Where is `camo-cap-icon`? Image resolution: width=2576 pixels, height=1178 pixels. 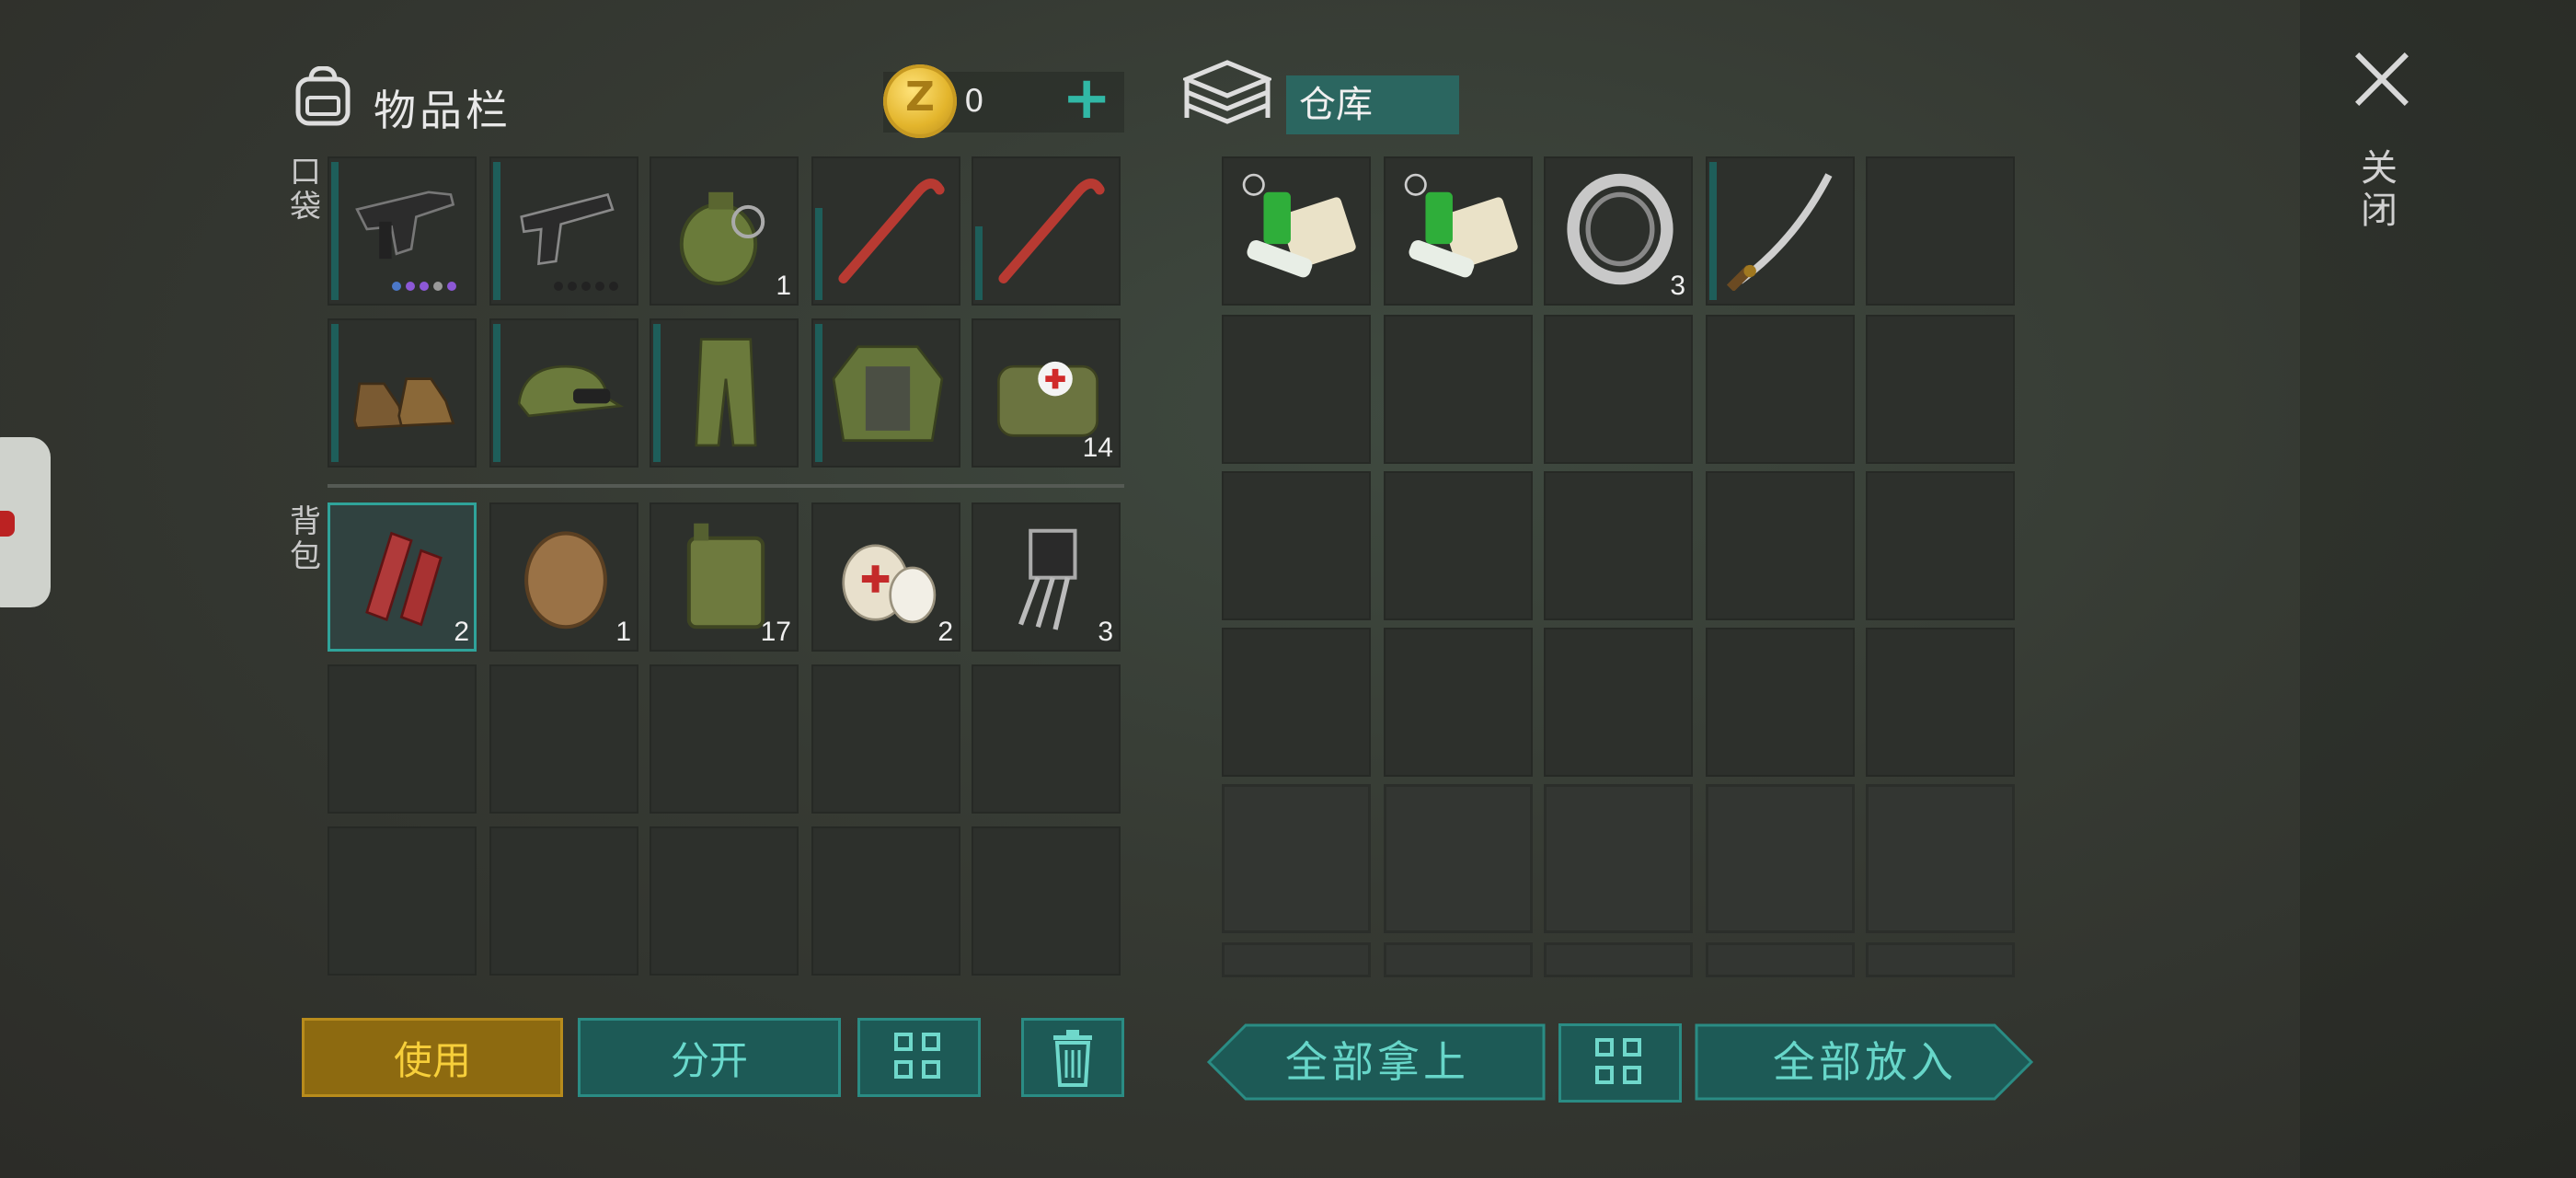
camo-cap-icon is located at coordinates (571, 391).